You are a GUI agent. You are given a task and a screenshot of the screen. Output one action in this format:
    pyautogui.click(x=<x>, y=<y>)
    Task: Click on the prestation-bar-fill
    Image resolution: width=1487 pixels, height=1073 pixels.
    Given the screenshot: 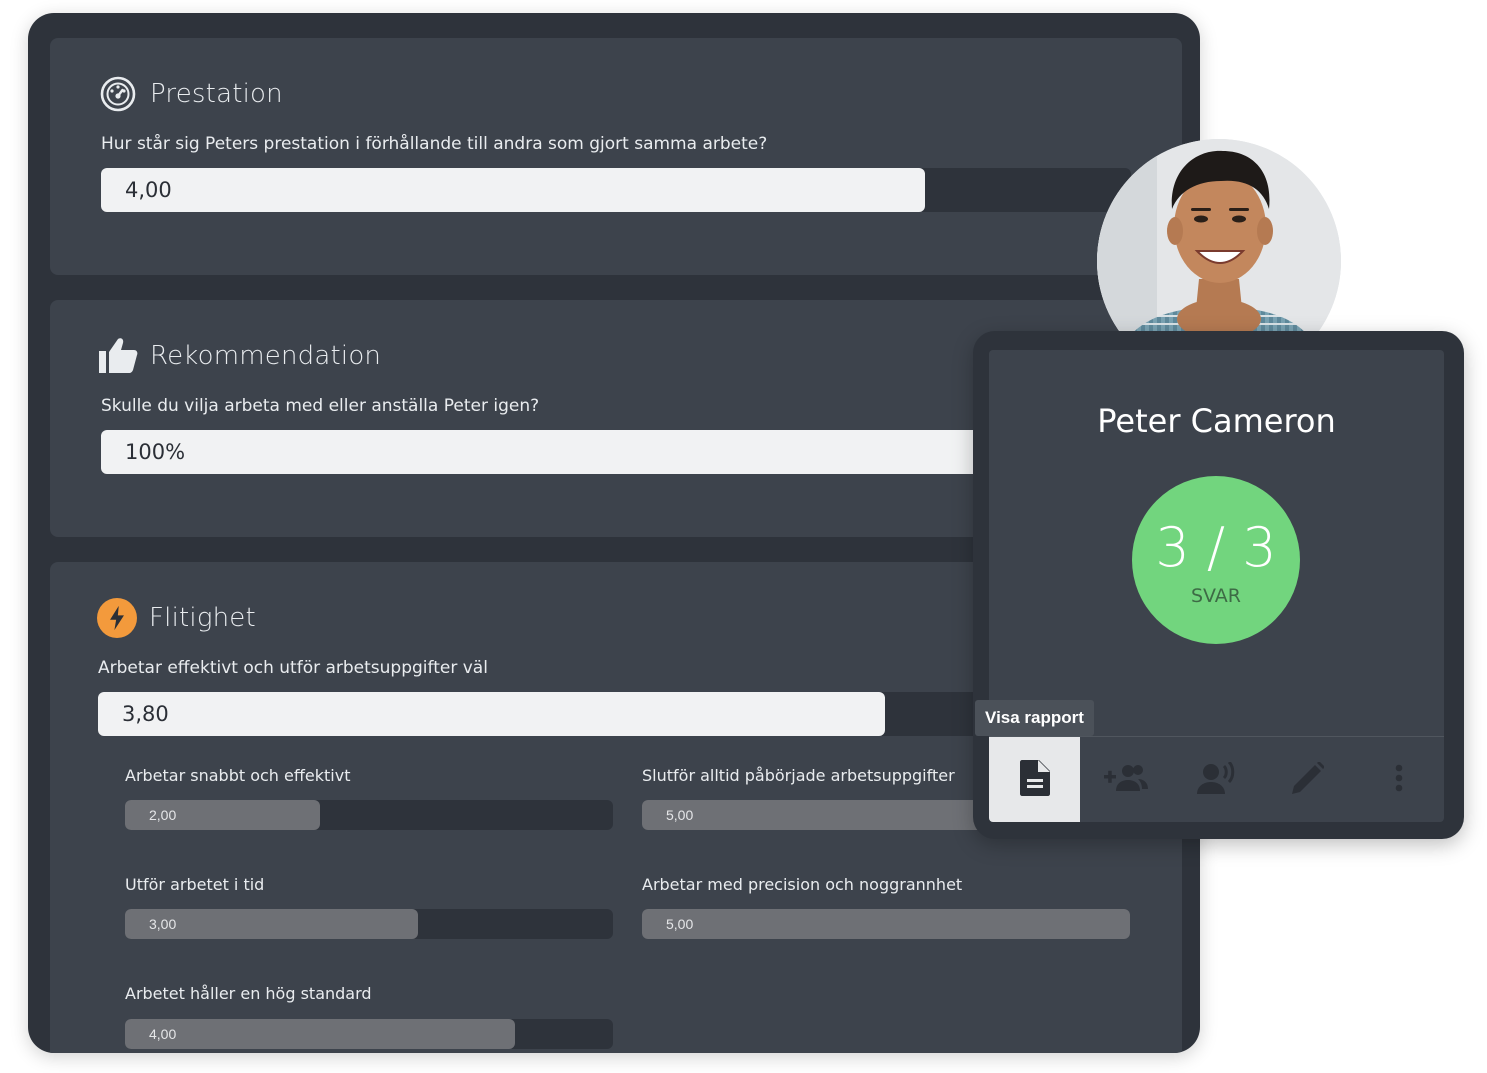 What is the action you would take?
    pyautogui.click(x=513, y=190)
    